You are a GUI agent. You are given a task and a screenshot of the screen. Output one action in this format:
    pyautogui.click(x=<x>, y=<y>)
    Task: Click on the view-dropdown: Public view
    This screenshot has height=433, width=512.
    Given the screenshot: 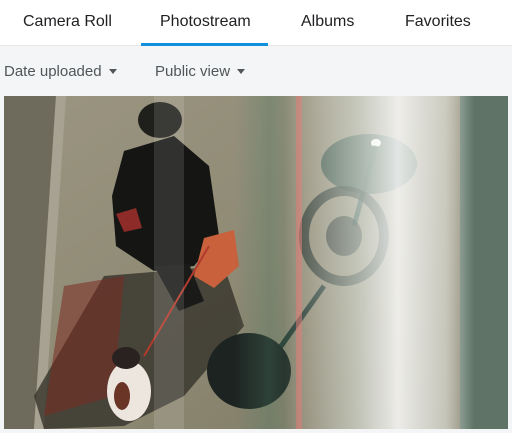 What is the action you would take?
    pyautogui.click(x=200, y=71)
    